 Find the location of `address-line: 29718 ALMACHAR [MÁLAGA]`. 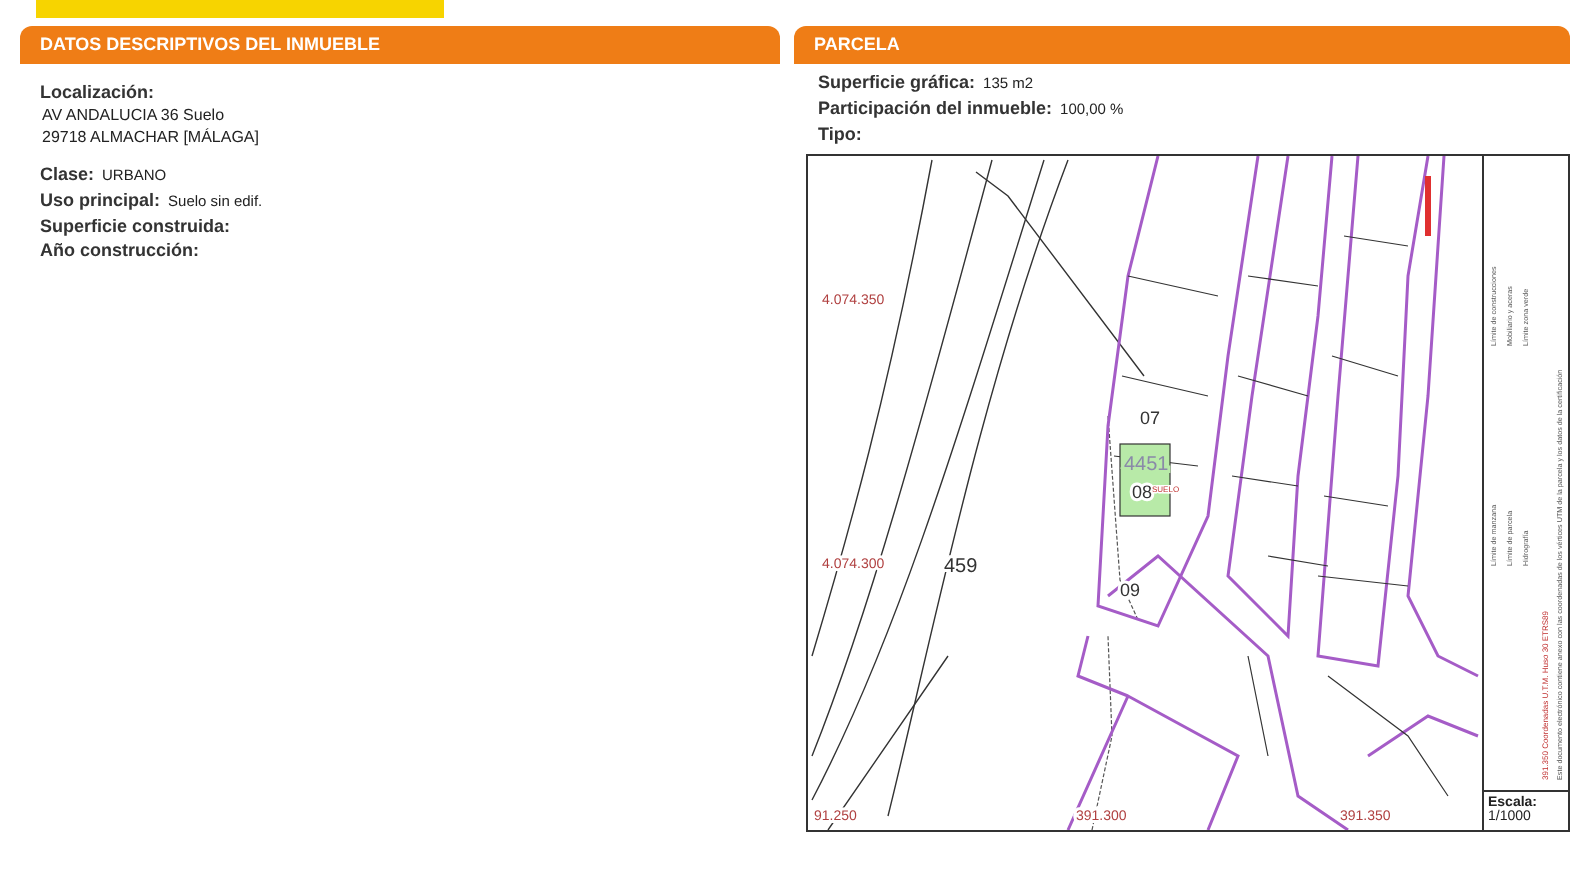

address-line: 29718 ALMACHAR [MÁLAGA] is located at coordinates (150, 137).